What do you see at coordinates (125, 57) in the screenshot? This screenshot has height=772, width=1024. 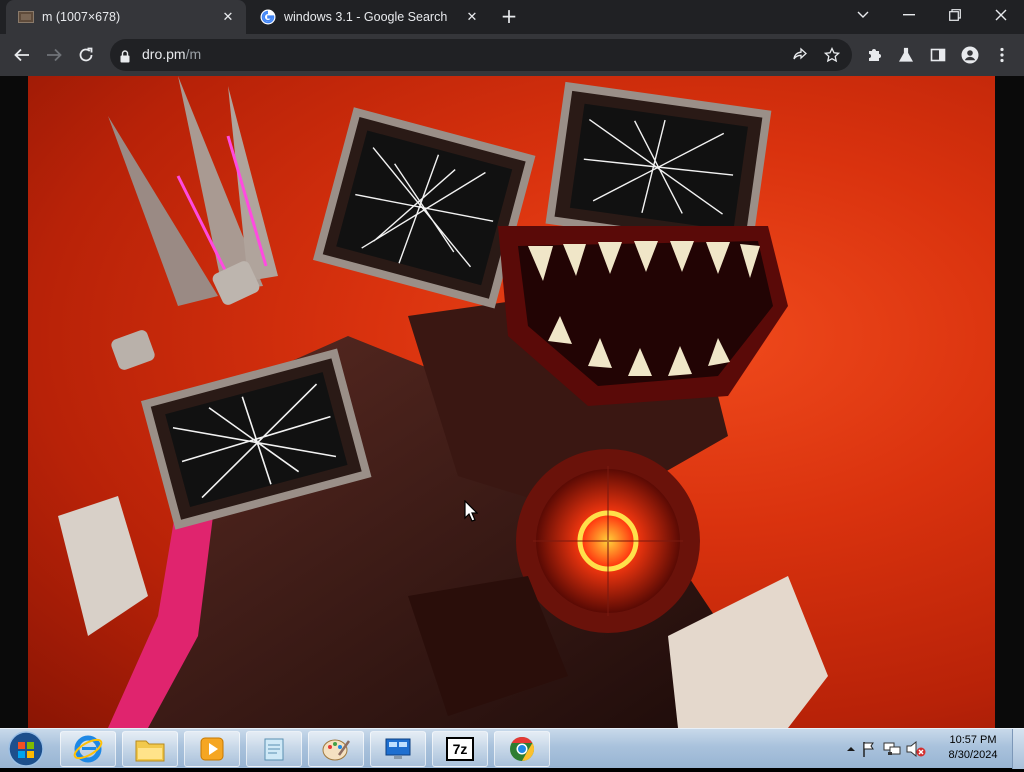 I see `lock-icon` at bounding box center [125, 57].